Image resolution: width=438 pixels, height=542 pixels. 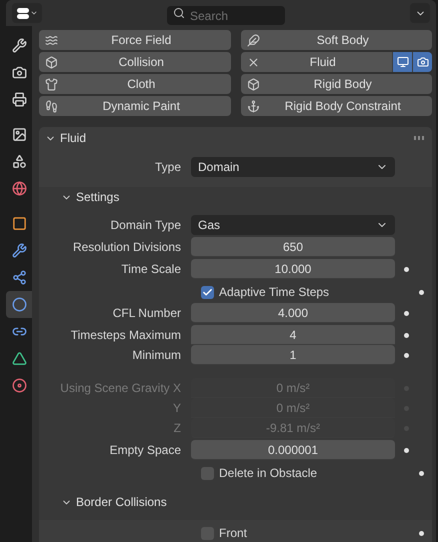 What do you see at coordinates (179, 12) in the screenshot?
I see `search-icon` at bounding box center [179, 12].